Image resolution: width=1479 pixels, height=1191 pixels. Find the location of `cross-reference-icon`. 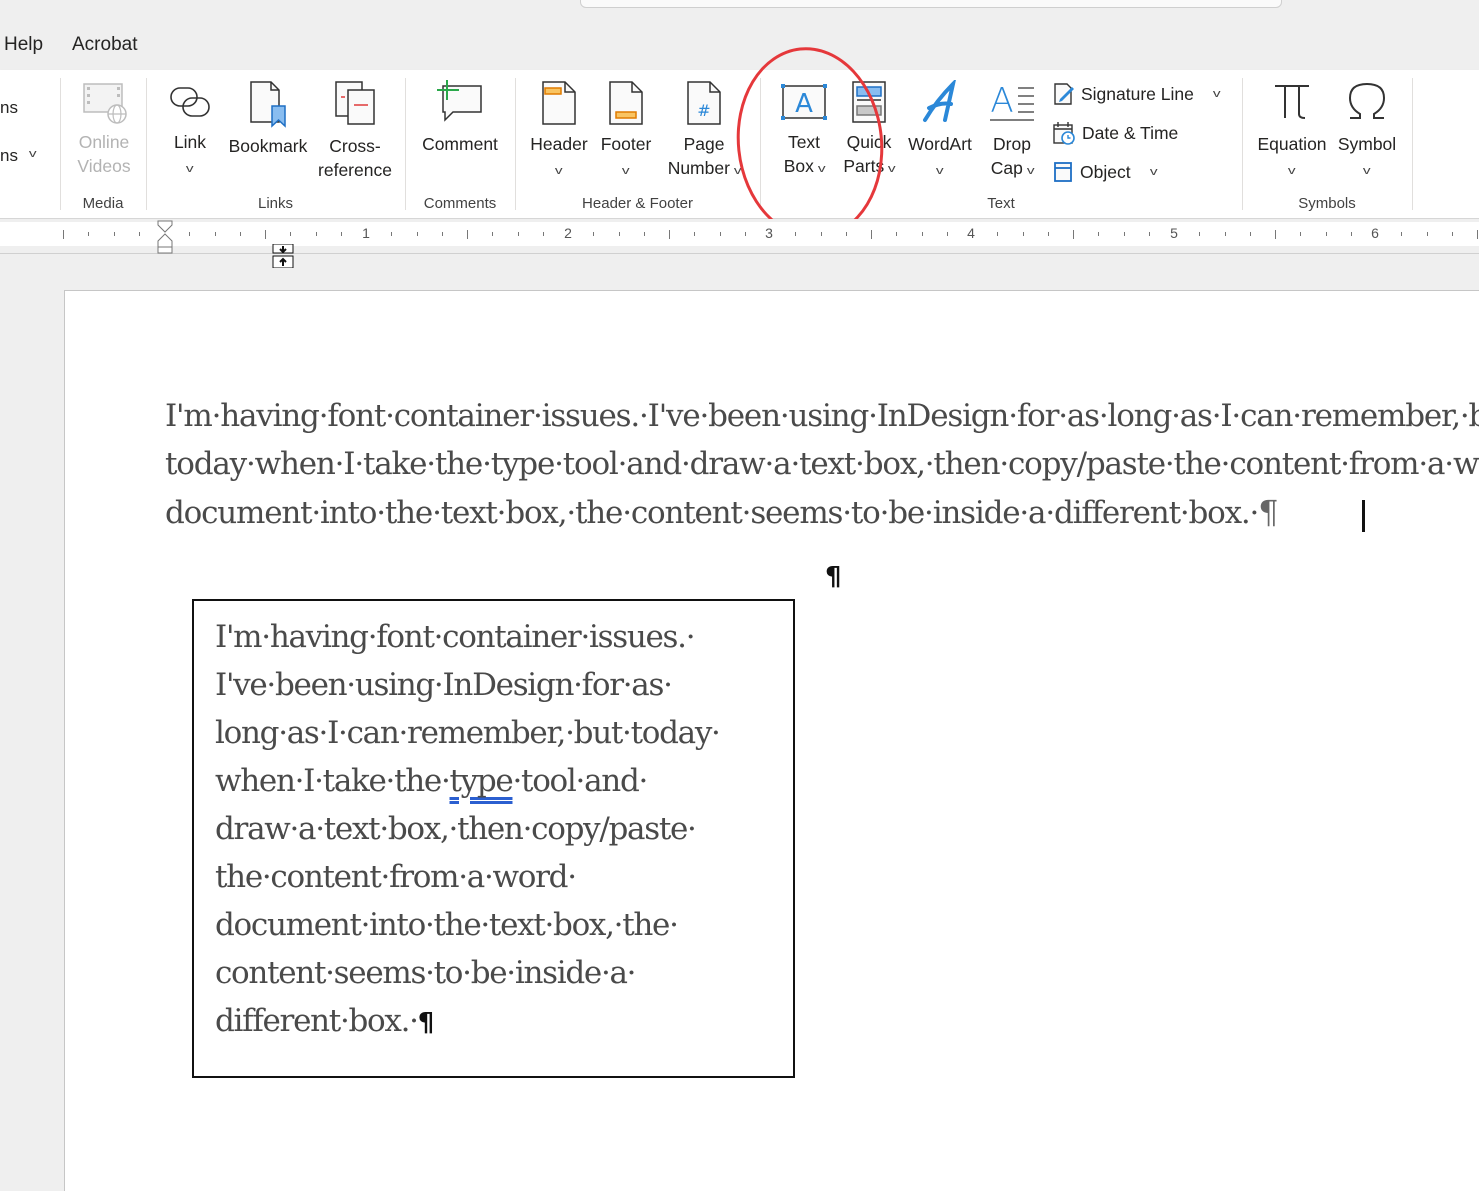

cross-reference-icon is located at coordinates (355, 103).